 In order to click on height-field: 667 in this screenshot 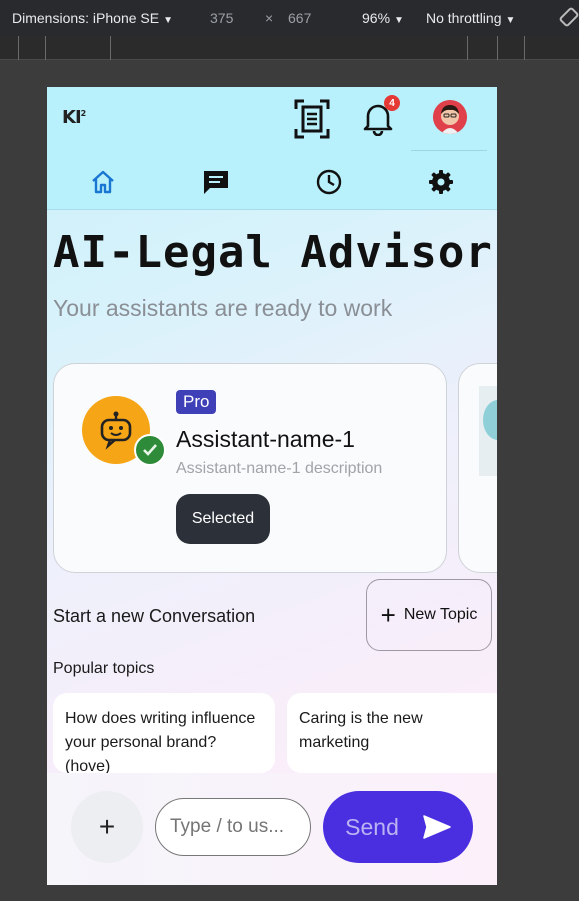, I will do `click(299, 18)`.